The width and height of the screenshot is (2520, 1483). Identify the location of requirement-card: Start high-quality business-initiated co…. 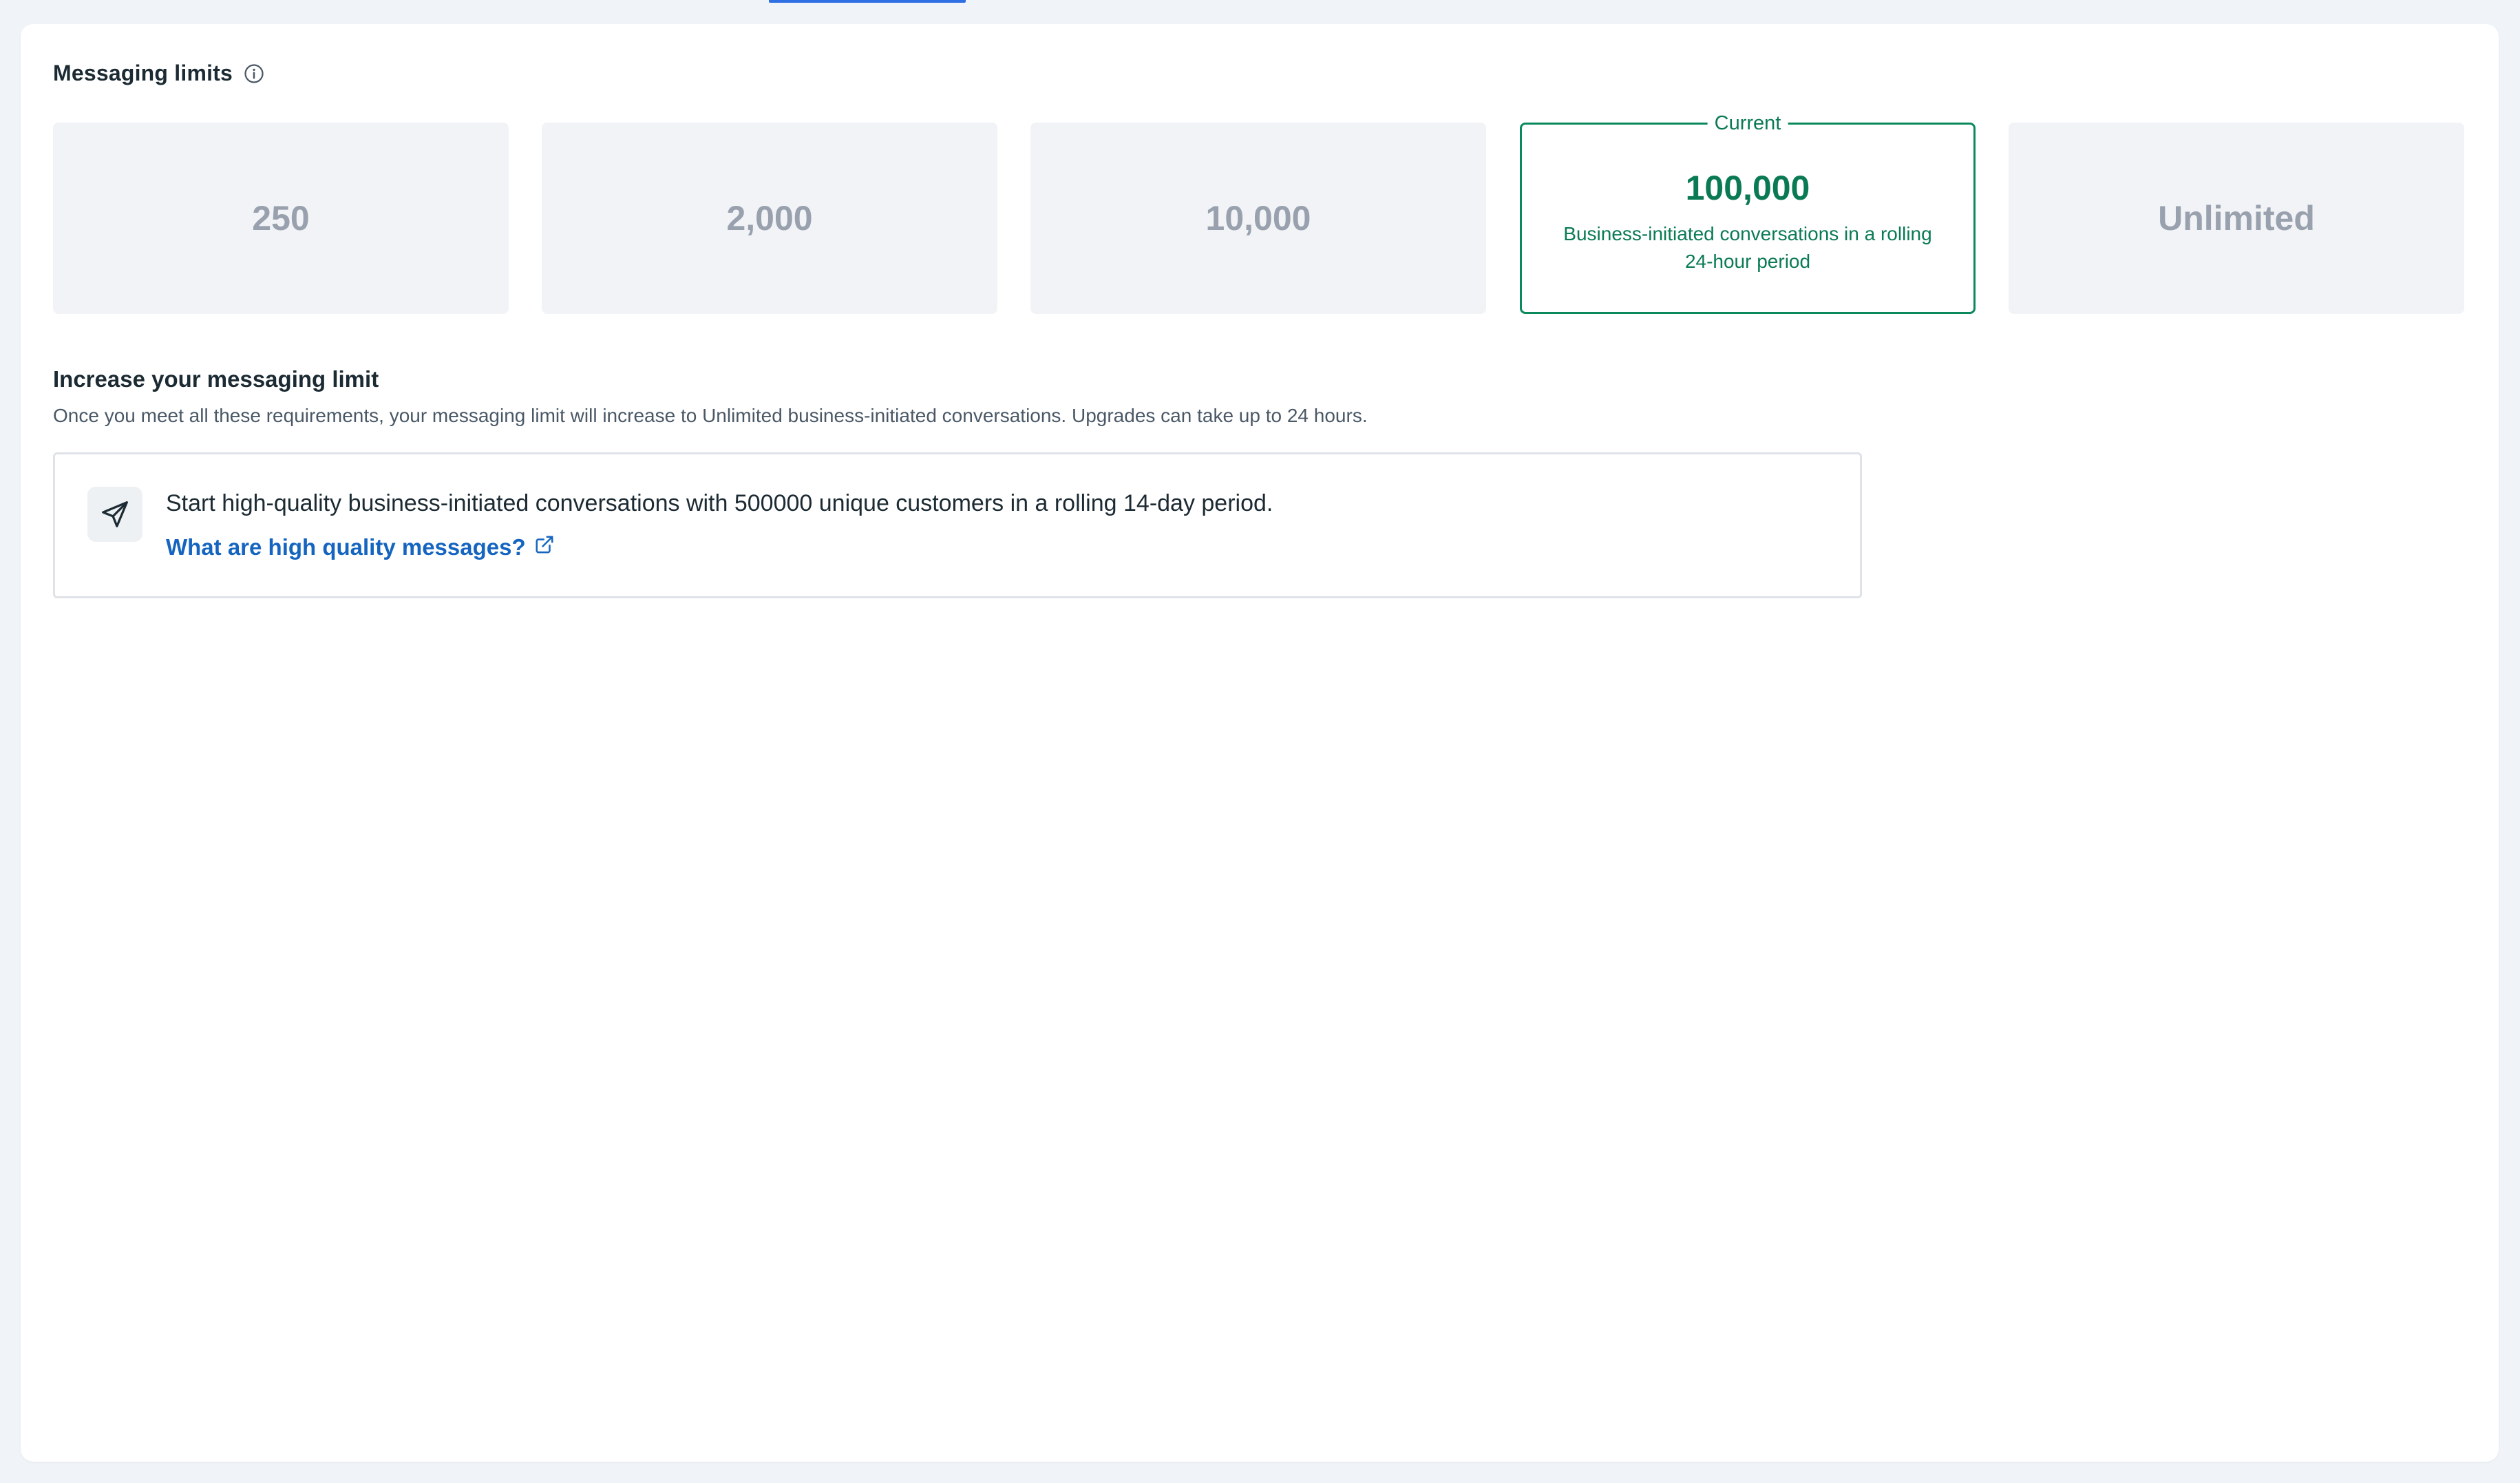
(957, 525).